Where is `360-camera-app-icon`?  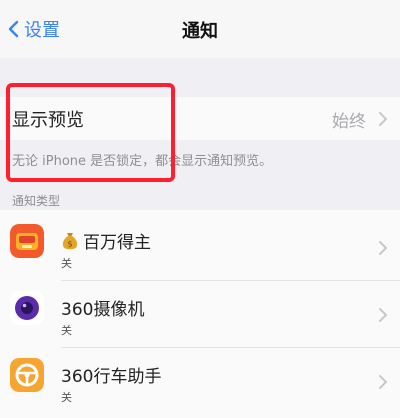
360-camera-app-icon is located at coordinates (27, 308).